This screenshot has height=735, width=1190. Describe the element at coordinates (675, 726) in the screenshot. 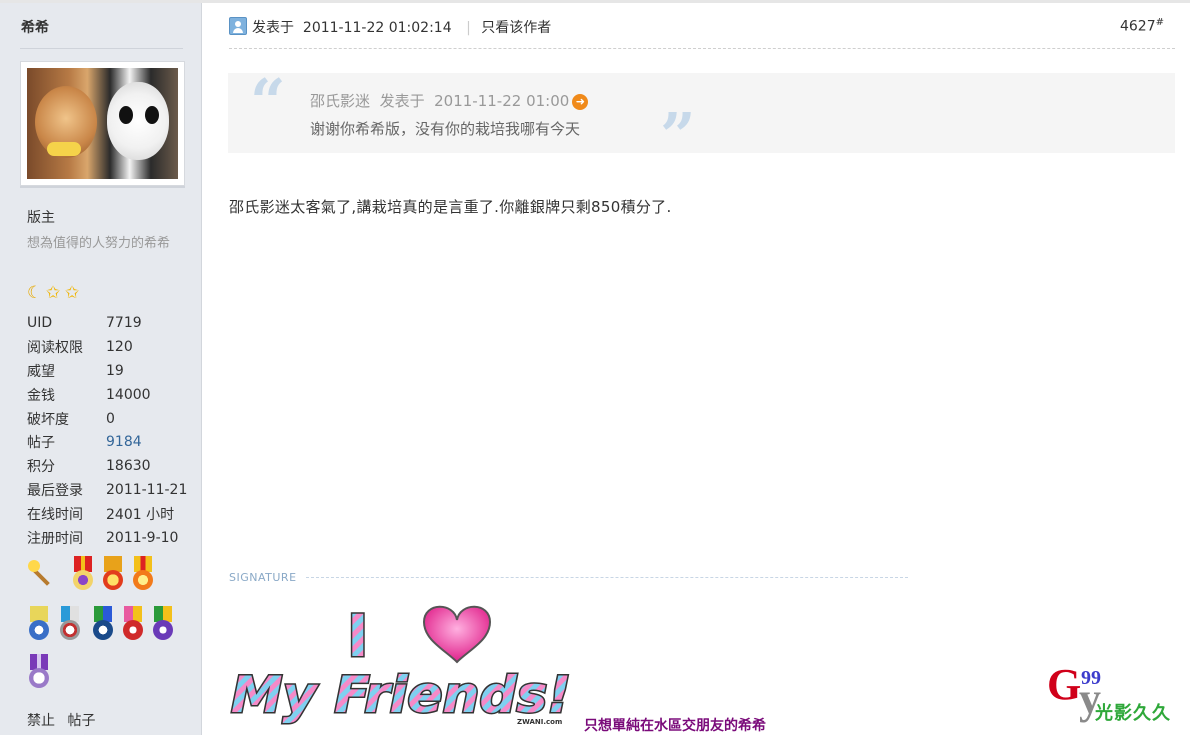

I see `signature-caption: 只想單純在水區交朋友的希希` at that location.